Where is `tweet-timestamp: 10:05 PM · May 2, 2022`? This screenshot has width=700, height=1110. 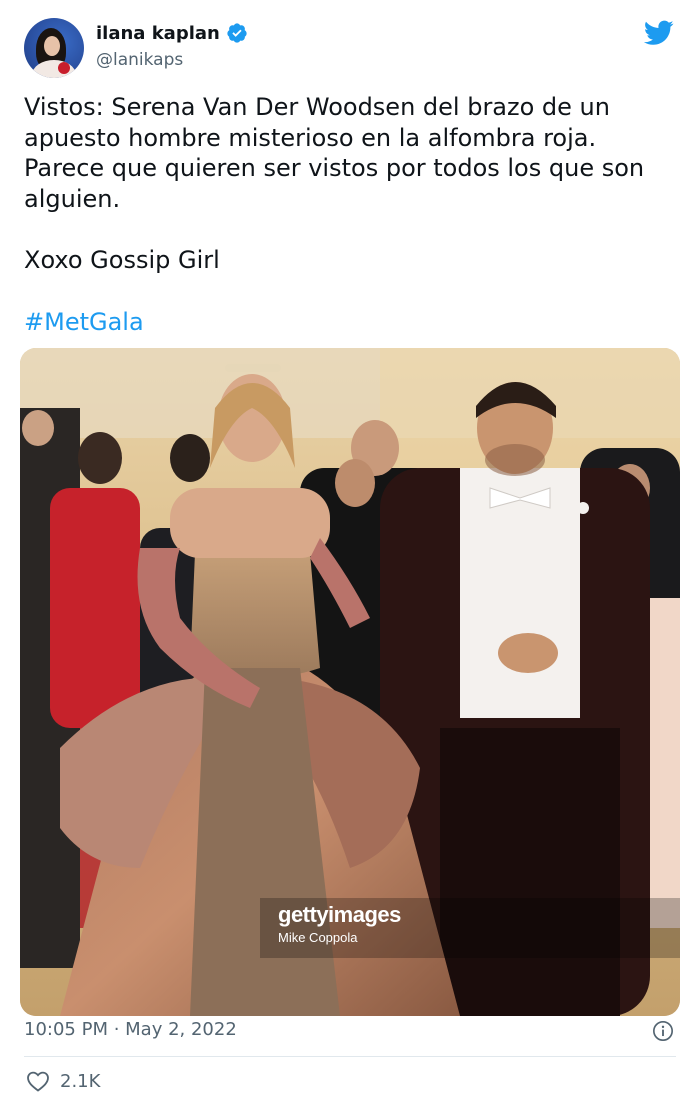
tweet-timestamp: 10:05 PM · May 2, 2022 is located at coordinates (130, 1029).